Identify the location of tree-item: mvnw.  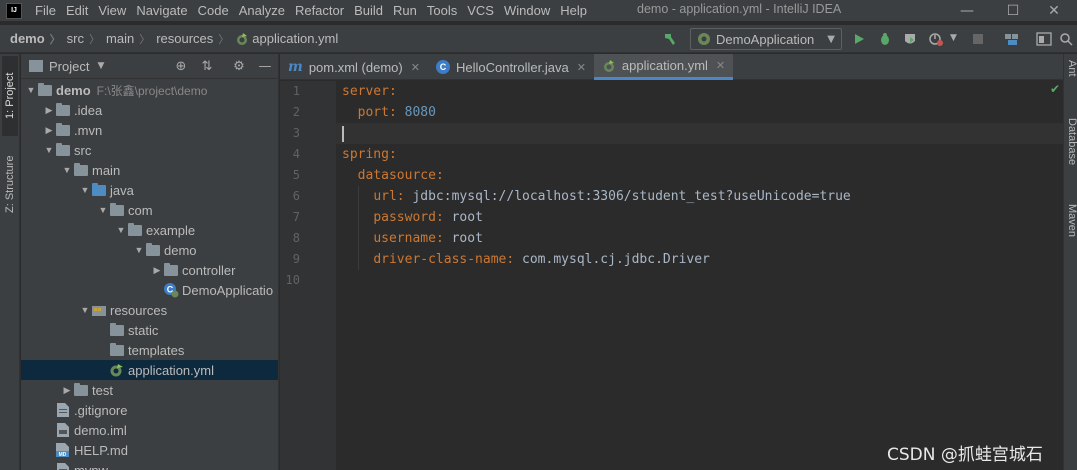
(149, 465).